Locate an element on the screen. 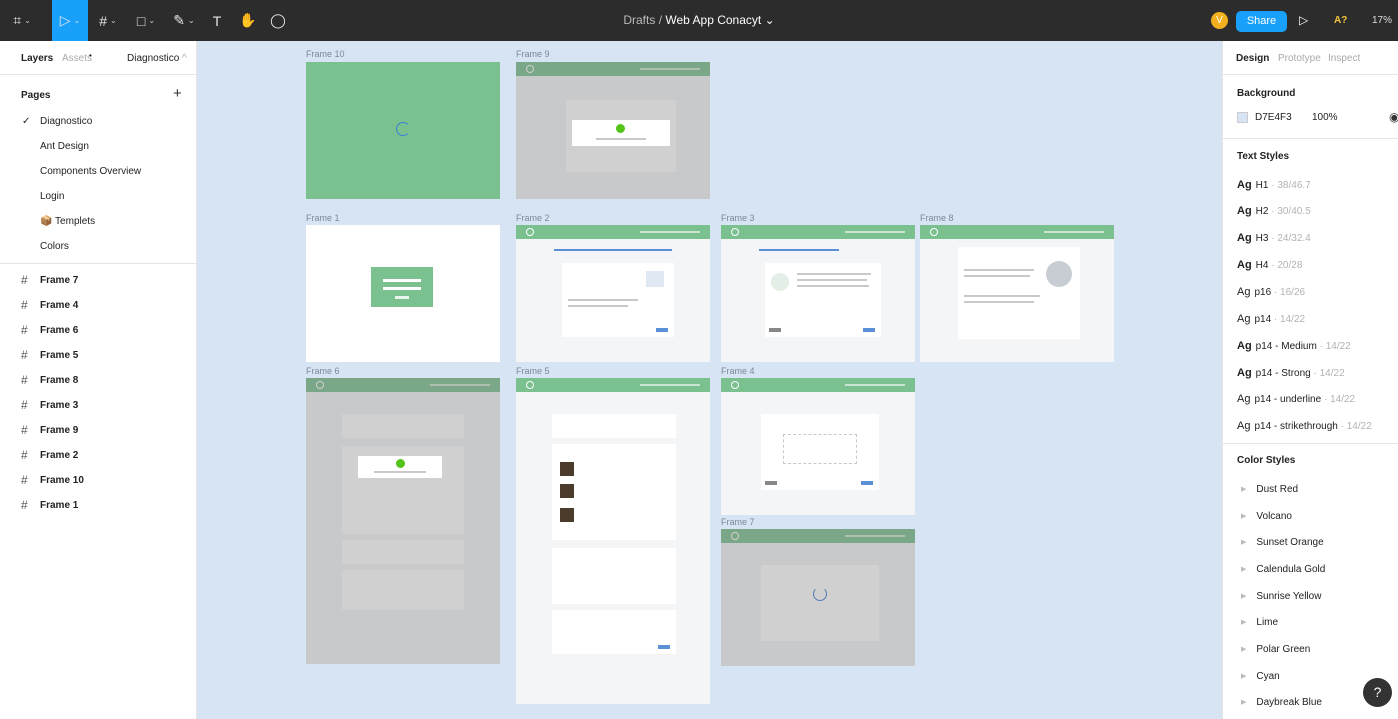 The width and height of the screenshot is (1398, 719). text-style-p14-strikethrough: Ag p14 - strikethrough · 14/22 is located at coordinates (1304, 426).